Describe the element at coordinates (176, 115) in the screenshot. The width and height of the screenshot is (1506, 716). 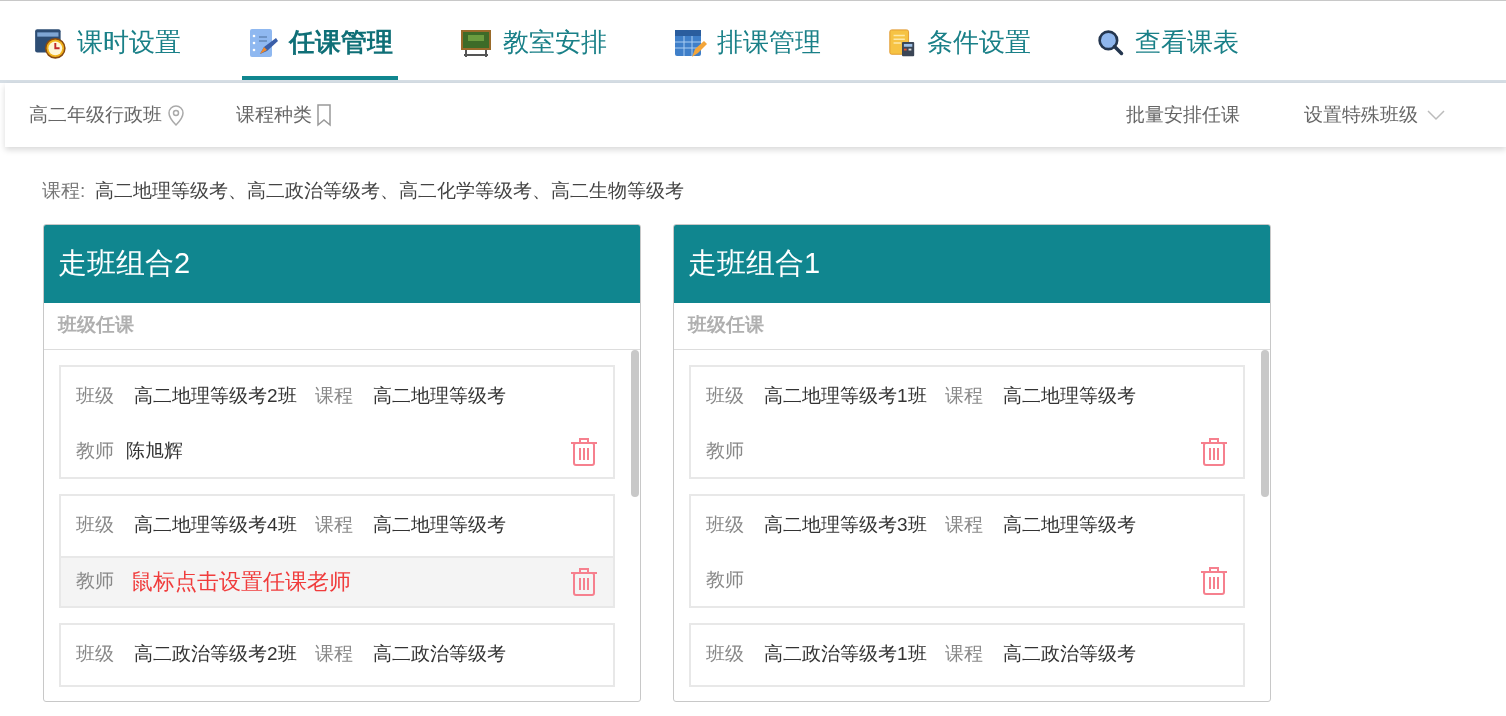
I see `map-pin-icon` at that location.